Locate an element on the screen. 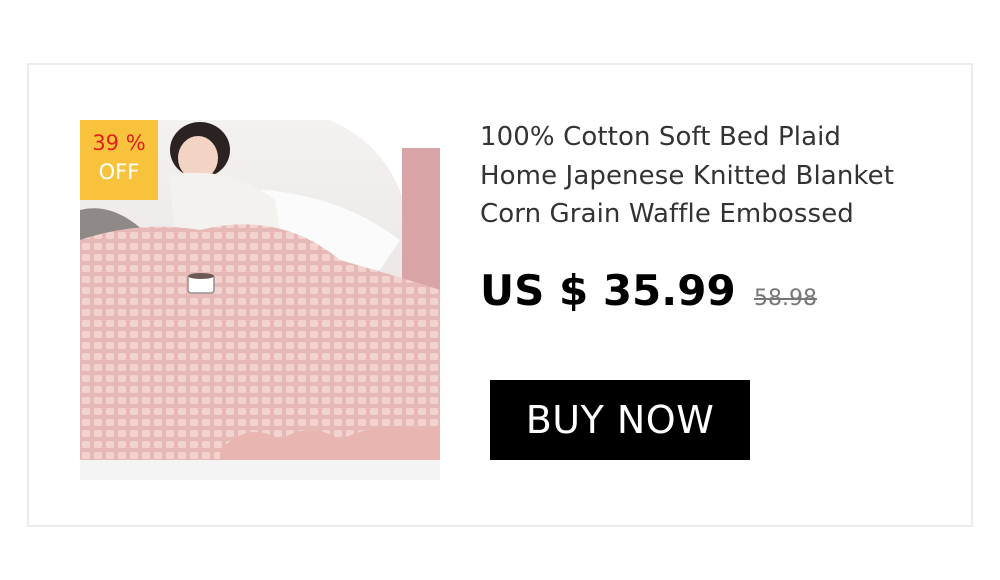 Image resolution: width=1000 pixels, height=580 pixels. current-price: US $ 35.99 is located at coordinates (608, 290).